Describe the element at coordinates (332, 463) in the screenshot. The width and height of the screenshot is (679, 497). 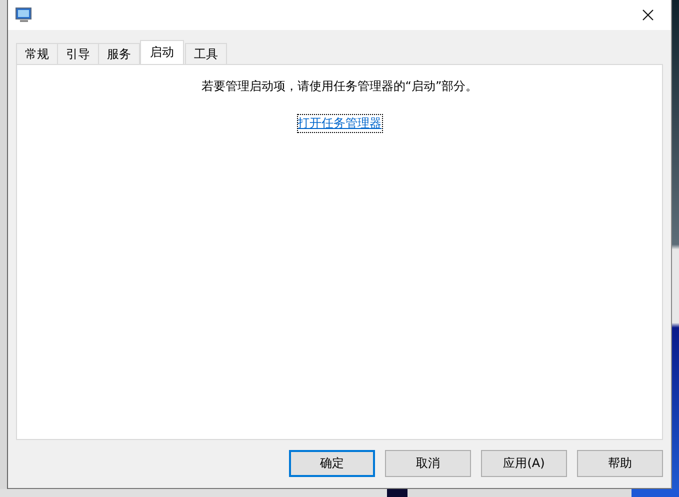
I see `dialog-button: 确定` at that location.